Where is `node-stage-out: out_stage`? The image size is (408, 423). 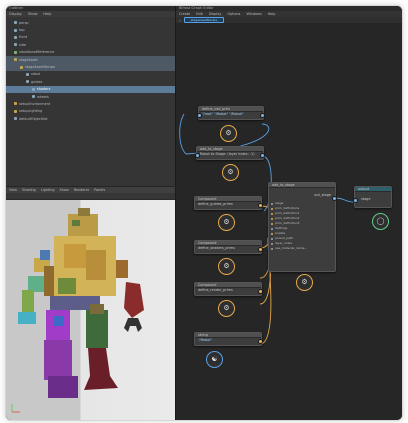
node-stage-out: out_stage is located at coordinates (322, 195).